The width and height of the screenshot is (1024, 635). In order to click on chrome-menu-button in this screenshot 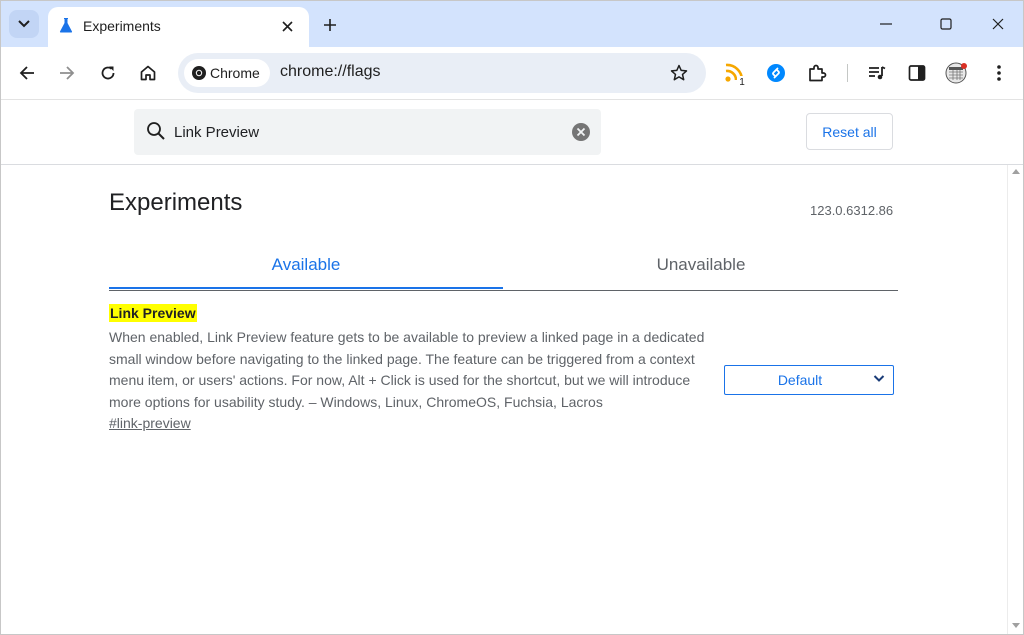, I will do `click(999, 73)`.